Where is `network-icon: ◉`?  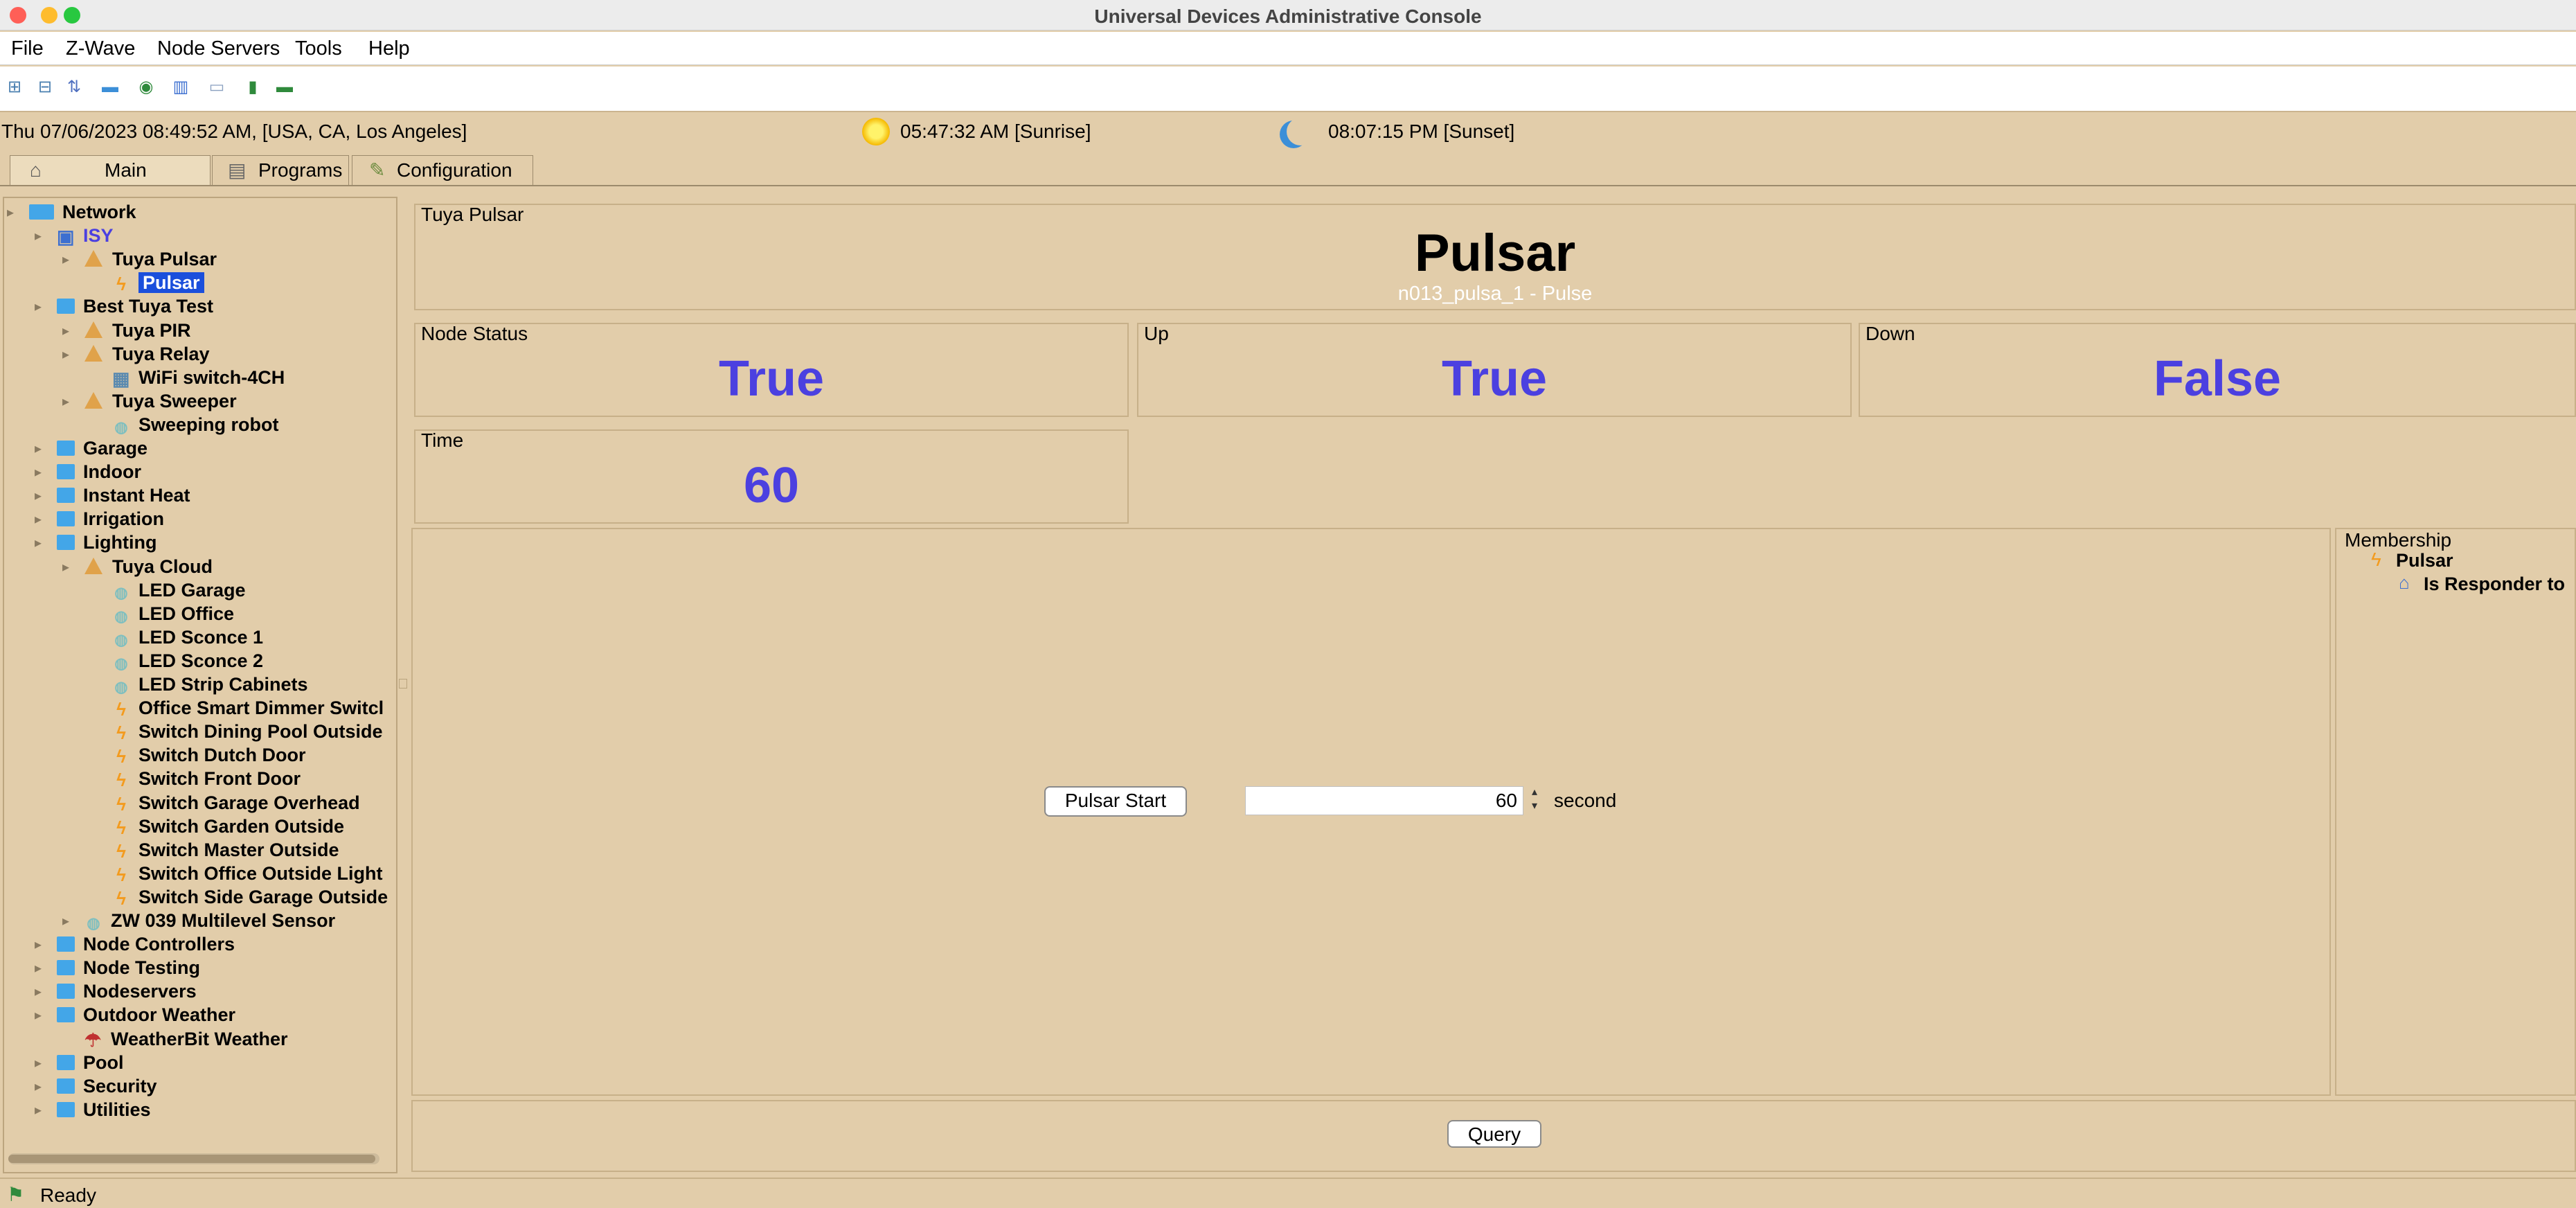
network-icon: ◉ is located at coordinates (146, 87).